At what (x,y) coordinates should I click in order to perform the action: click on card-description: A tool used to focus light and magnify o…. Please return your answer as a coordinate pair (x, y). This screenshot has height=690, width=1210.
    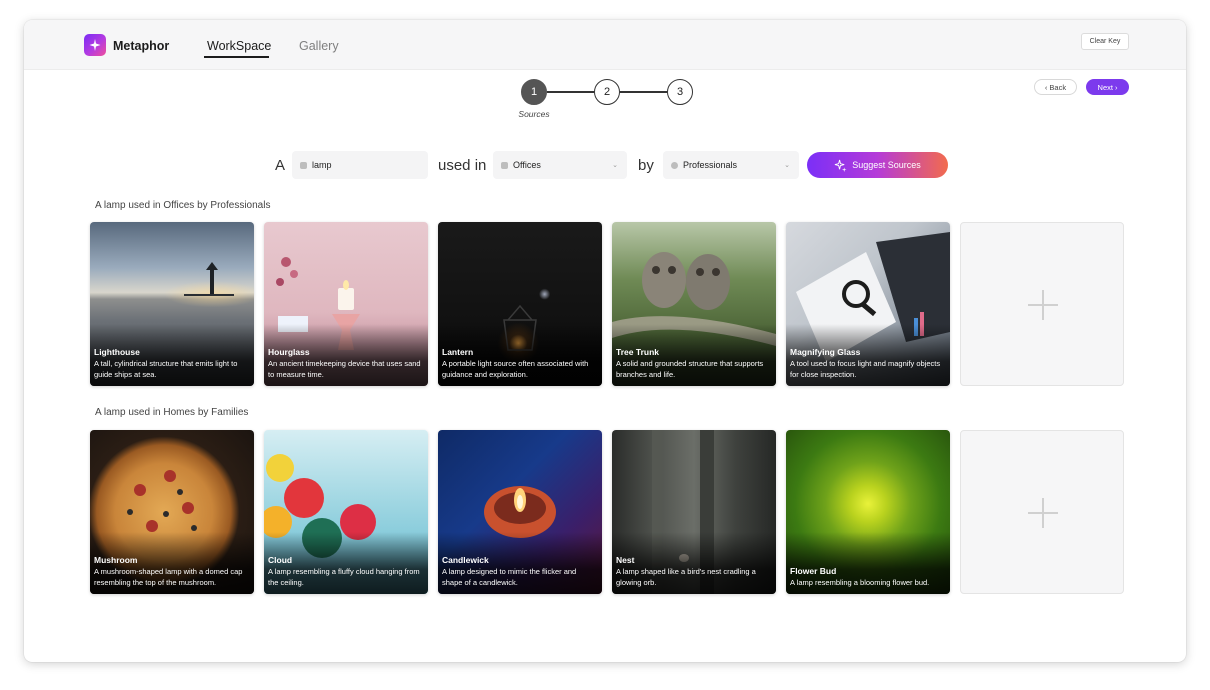
    Looking at the image, I should click on (865, 369).